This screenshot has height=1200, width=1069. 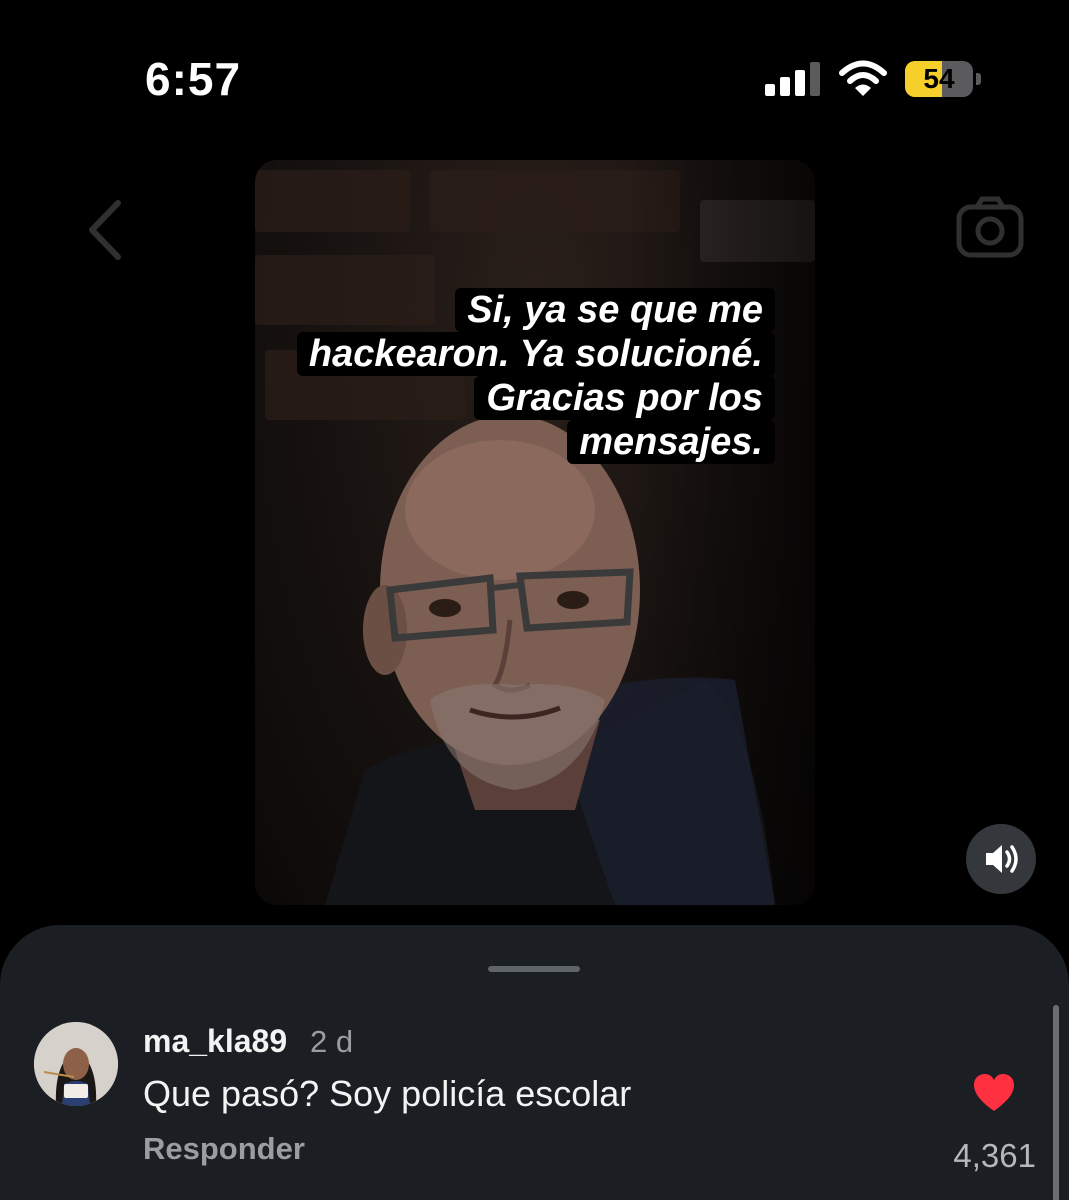 I want to click on battery-icon: 54, so click(x=943, y=79).